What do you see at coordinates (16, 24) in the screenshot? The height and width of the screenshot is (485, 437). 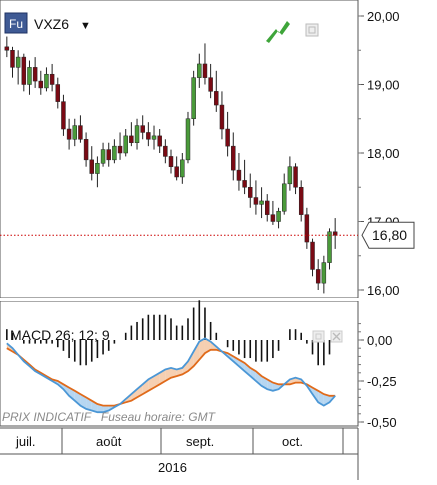 I see `symbol-badge-label: Fu` at bounding box center [16, 24].